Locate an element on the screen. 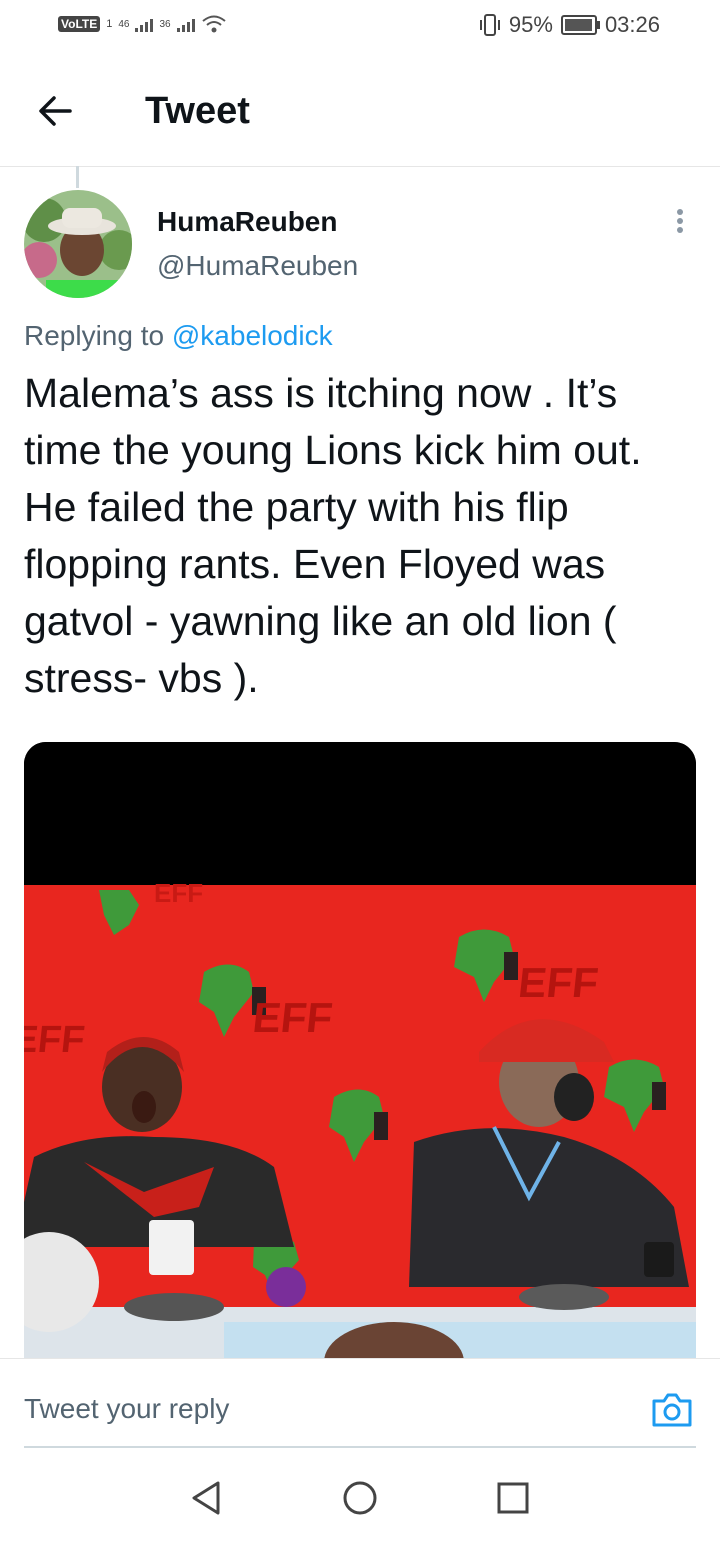 Image resolution: width=720 pixels, height=1541 pixels. reply-input: Tweet your reply is located at coordinates (126, 1409).